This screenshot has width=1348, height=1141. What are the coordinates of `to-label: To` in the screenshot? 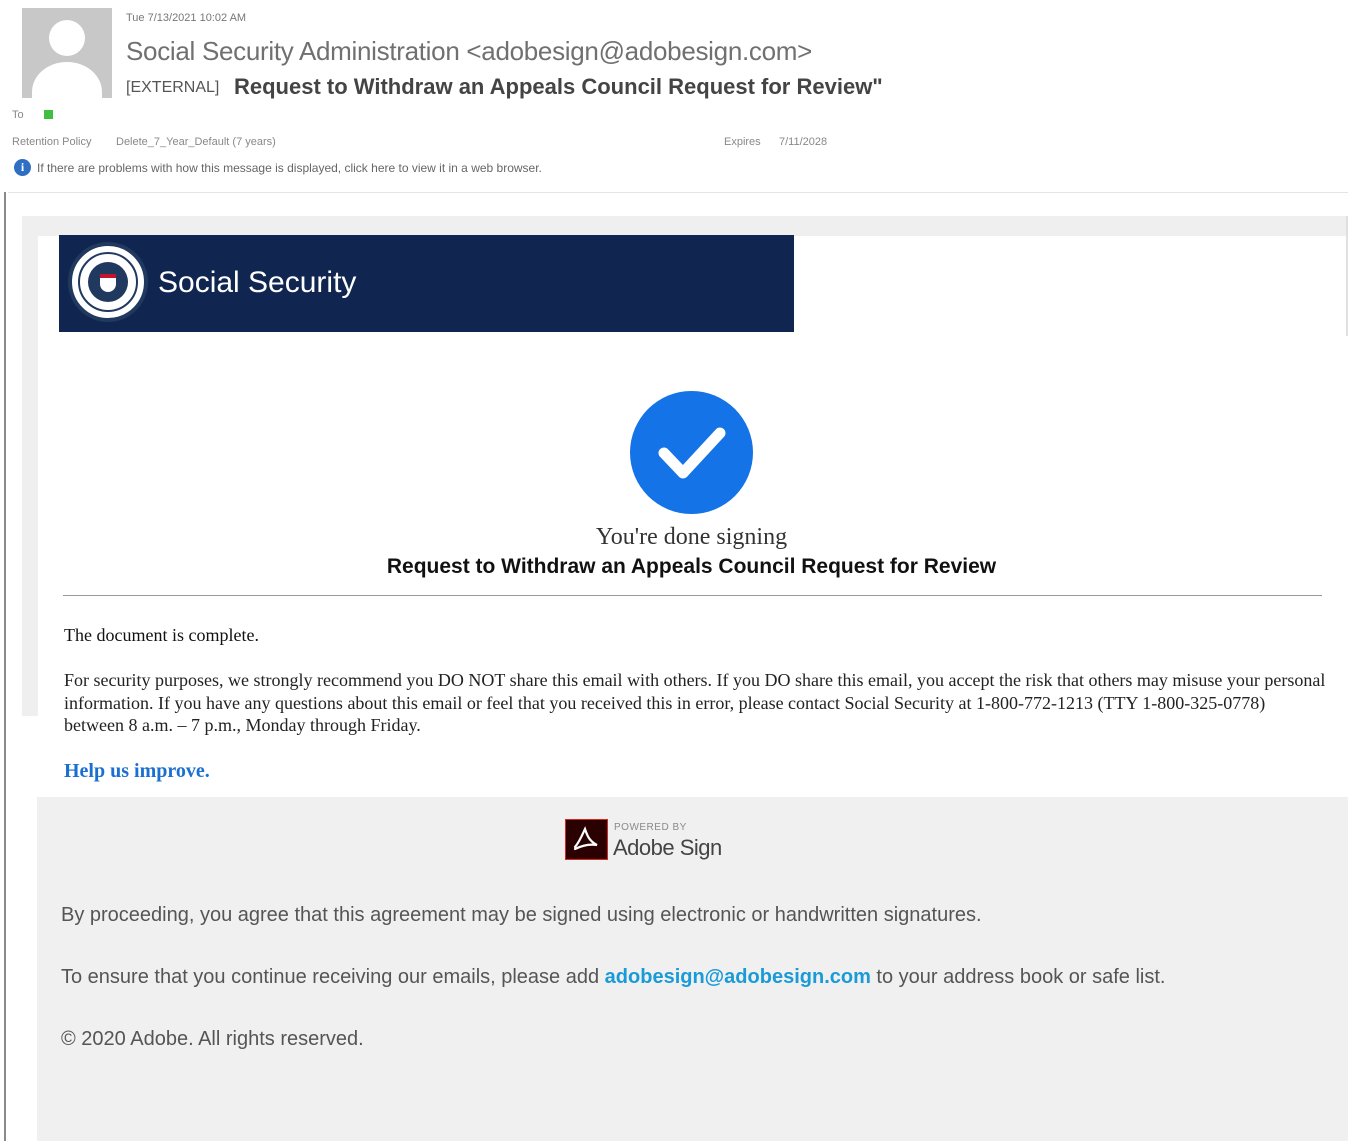 It's located at (18, 115).